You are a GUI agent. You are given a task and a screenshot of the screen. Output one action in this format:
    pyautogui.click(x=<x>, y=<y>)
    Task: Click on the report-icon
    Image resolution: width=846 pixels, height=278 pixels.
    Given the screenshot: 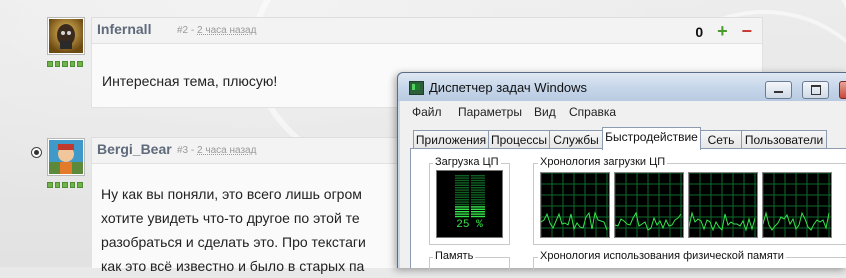 What is the action you would take?
    pyautogui.click(x=36, y=152)
    